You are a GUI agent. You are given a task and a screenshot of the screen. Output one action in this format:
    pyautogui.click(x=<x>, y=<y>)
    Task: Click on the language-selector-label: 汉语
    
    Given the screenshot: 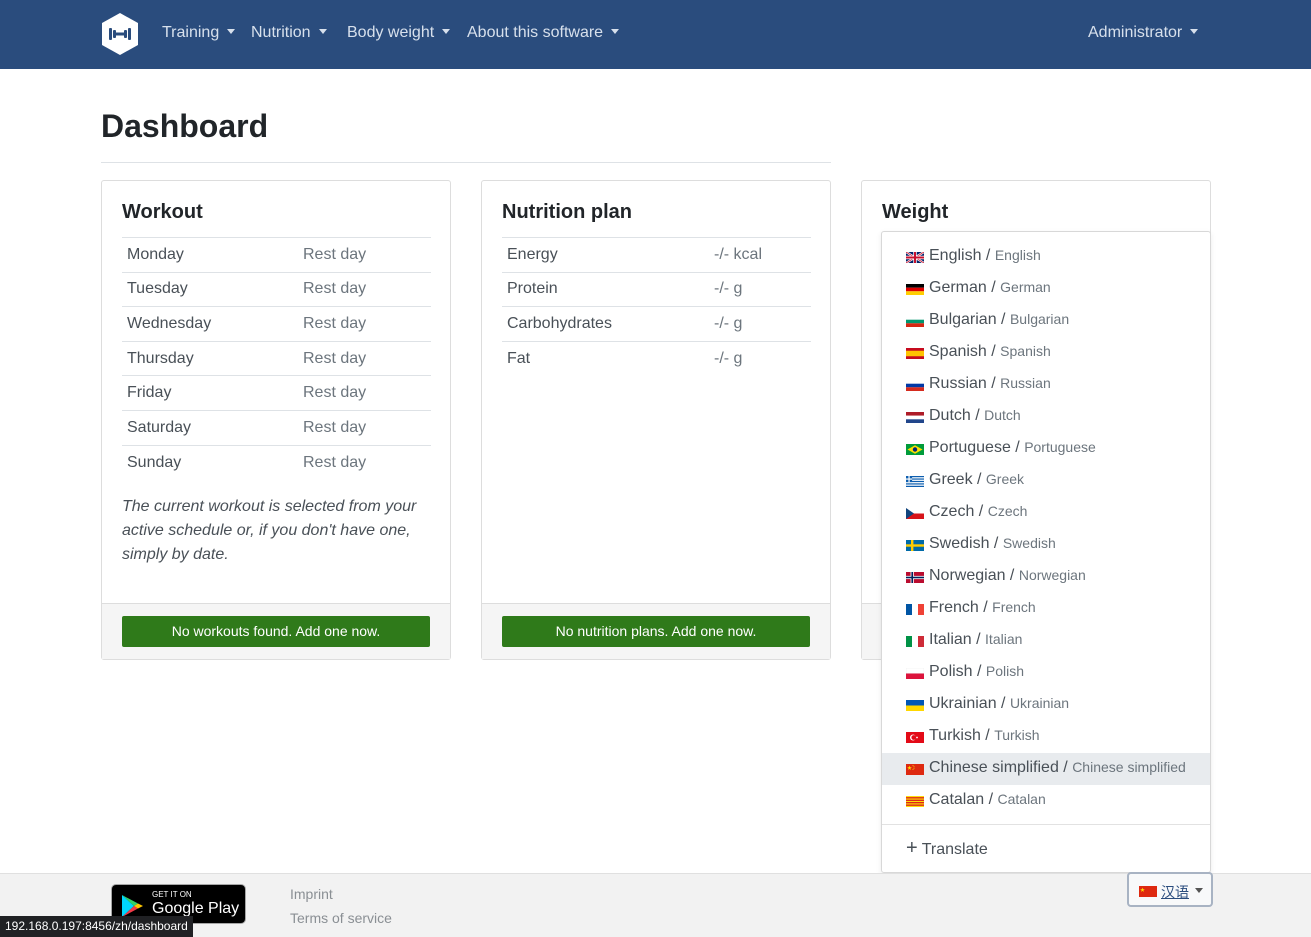 What is the action you would take?
    pyautogui.click(x=1175, y=892)
    